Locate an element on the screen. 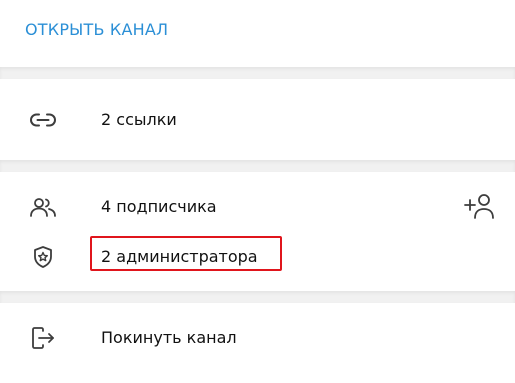  admins-label: 2 администратора is located at coordinates (179, 256).